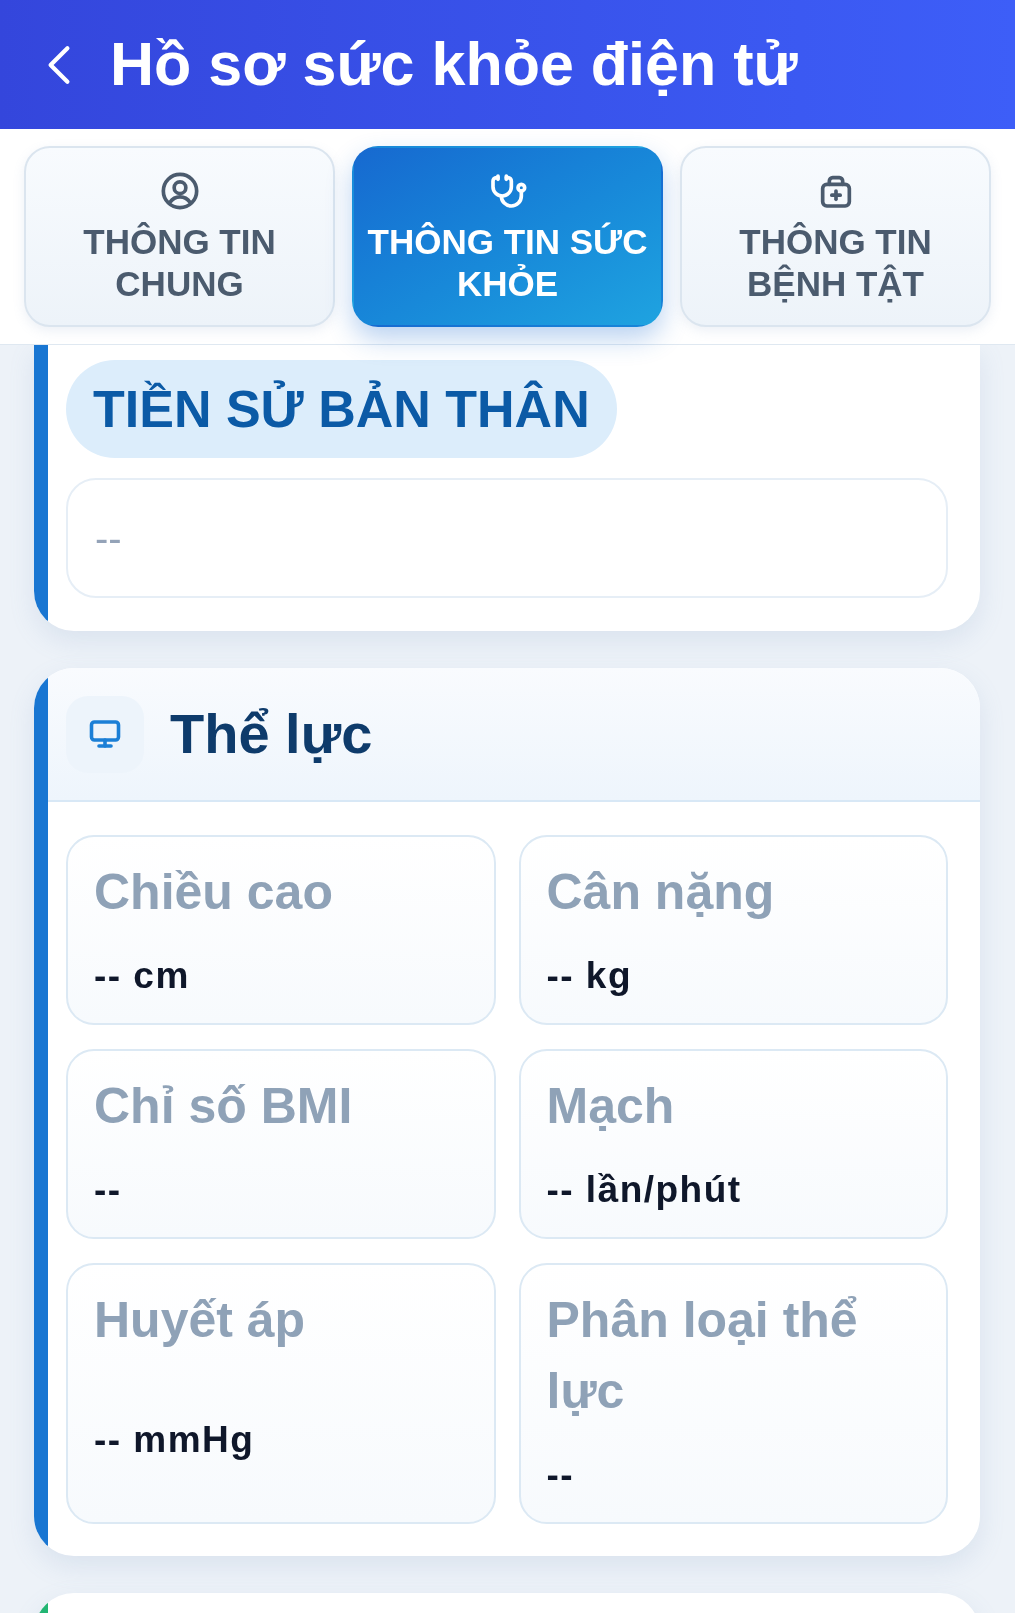 This screenshot has width=1015, height=1613. Describe the element at coordinates (835, 236) in the screenshot. I see `tab: THÔNG TIN BỆNH TẬT` at that location.